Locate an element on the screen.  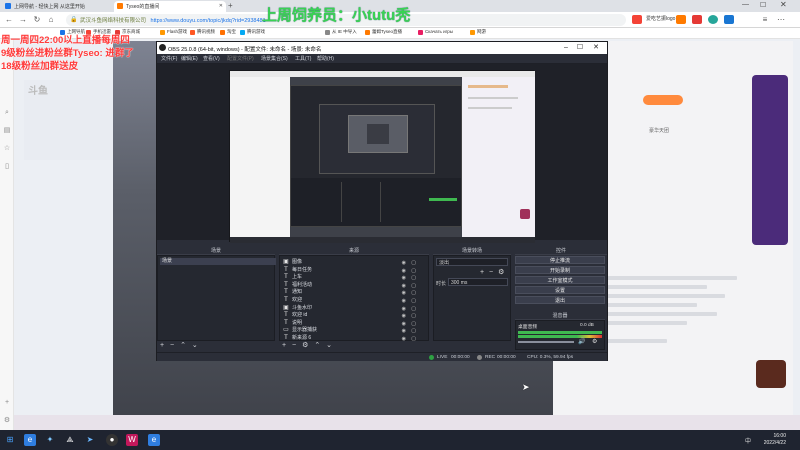
douyu-logo: 斗鱼 is located at coordinates (38, 91).